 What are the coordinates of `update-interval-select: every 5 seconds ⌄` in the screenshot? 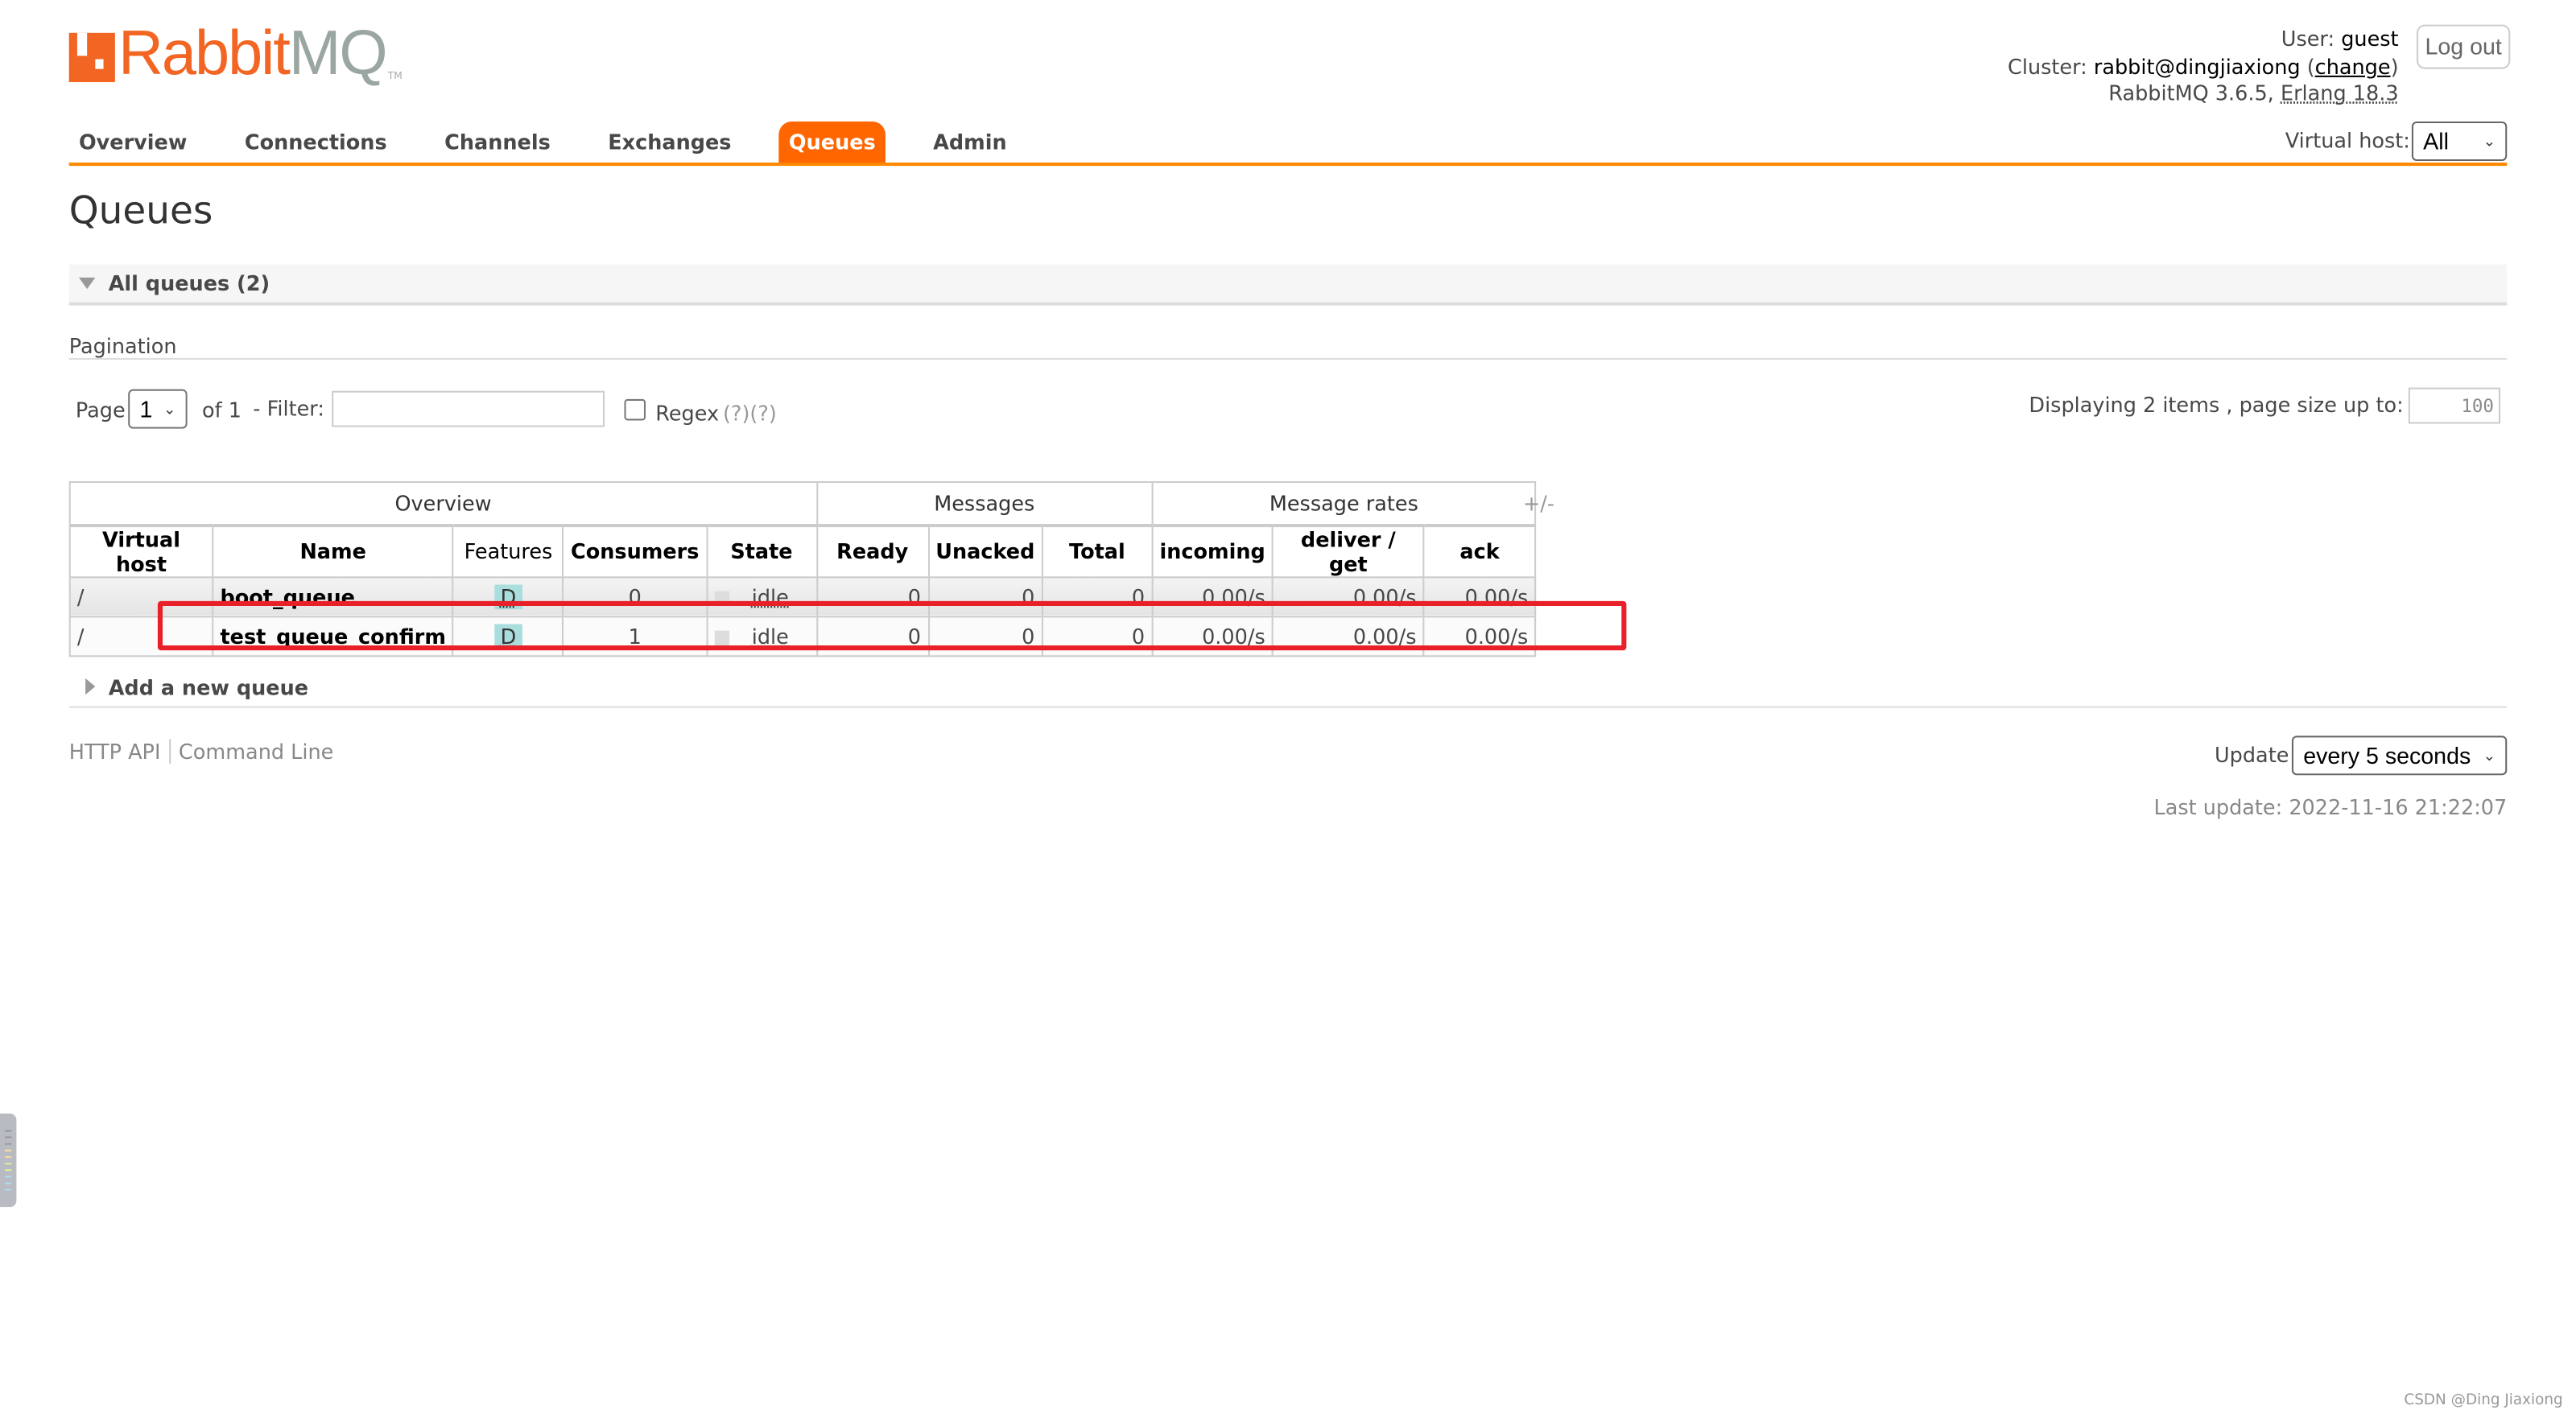 It's located at (2399, 756).